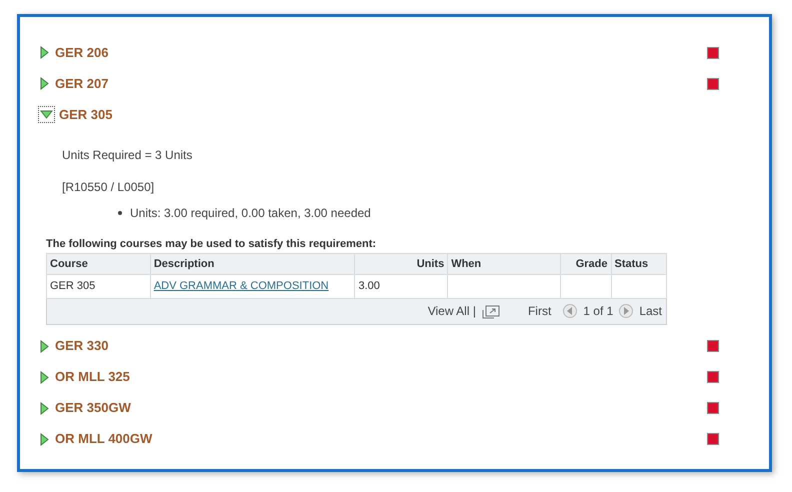 Image resolution: width=792 pixels, height=492 pixels. Describe the element at coordinates (85, 114) in the screenshot. I see `requirement-title: GER 305` at that location.